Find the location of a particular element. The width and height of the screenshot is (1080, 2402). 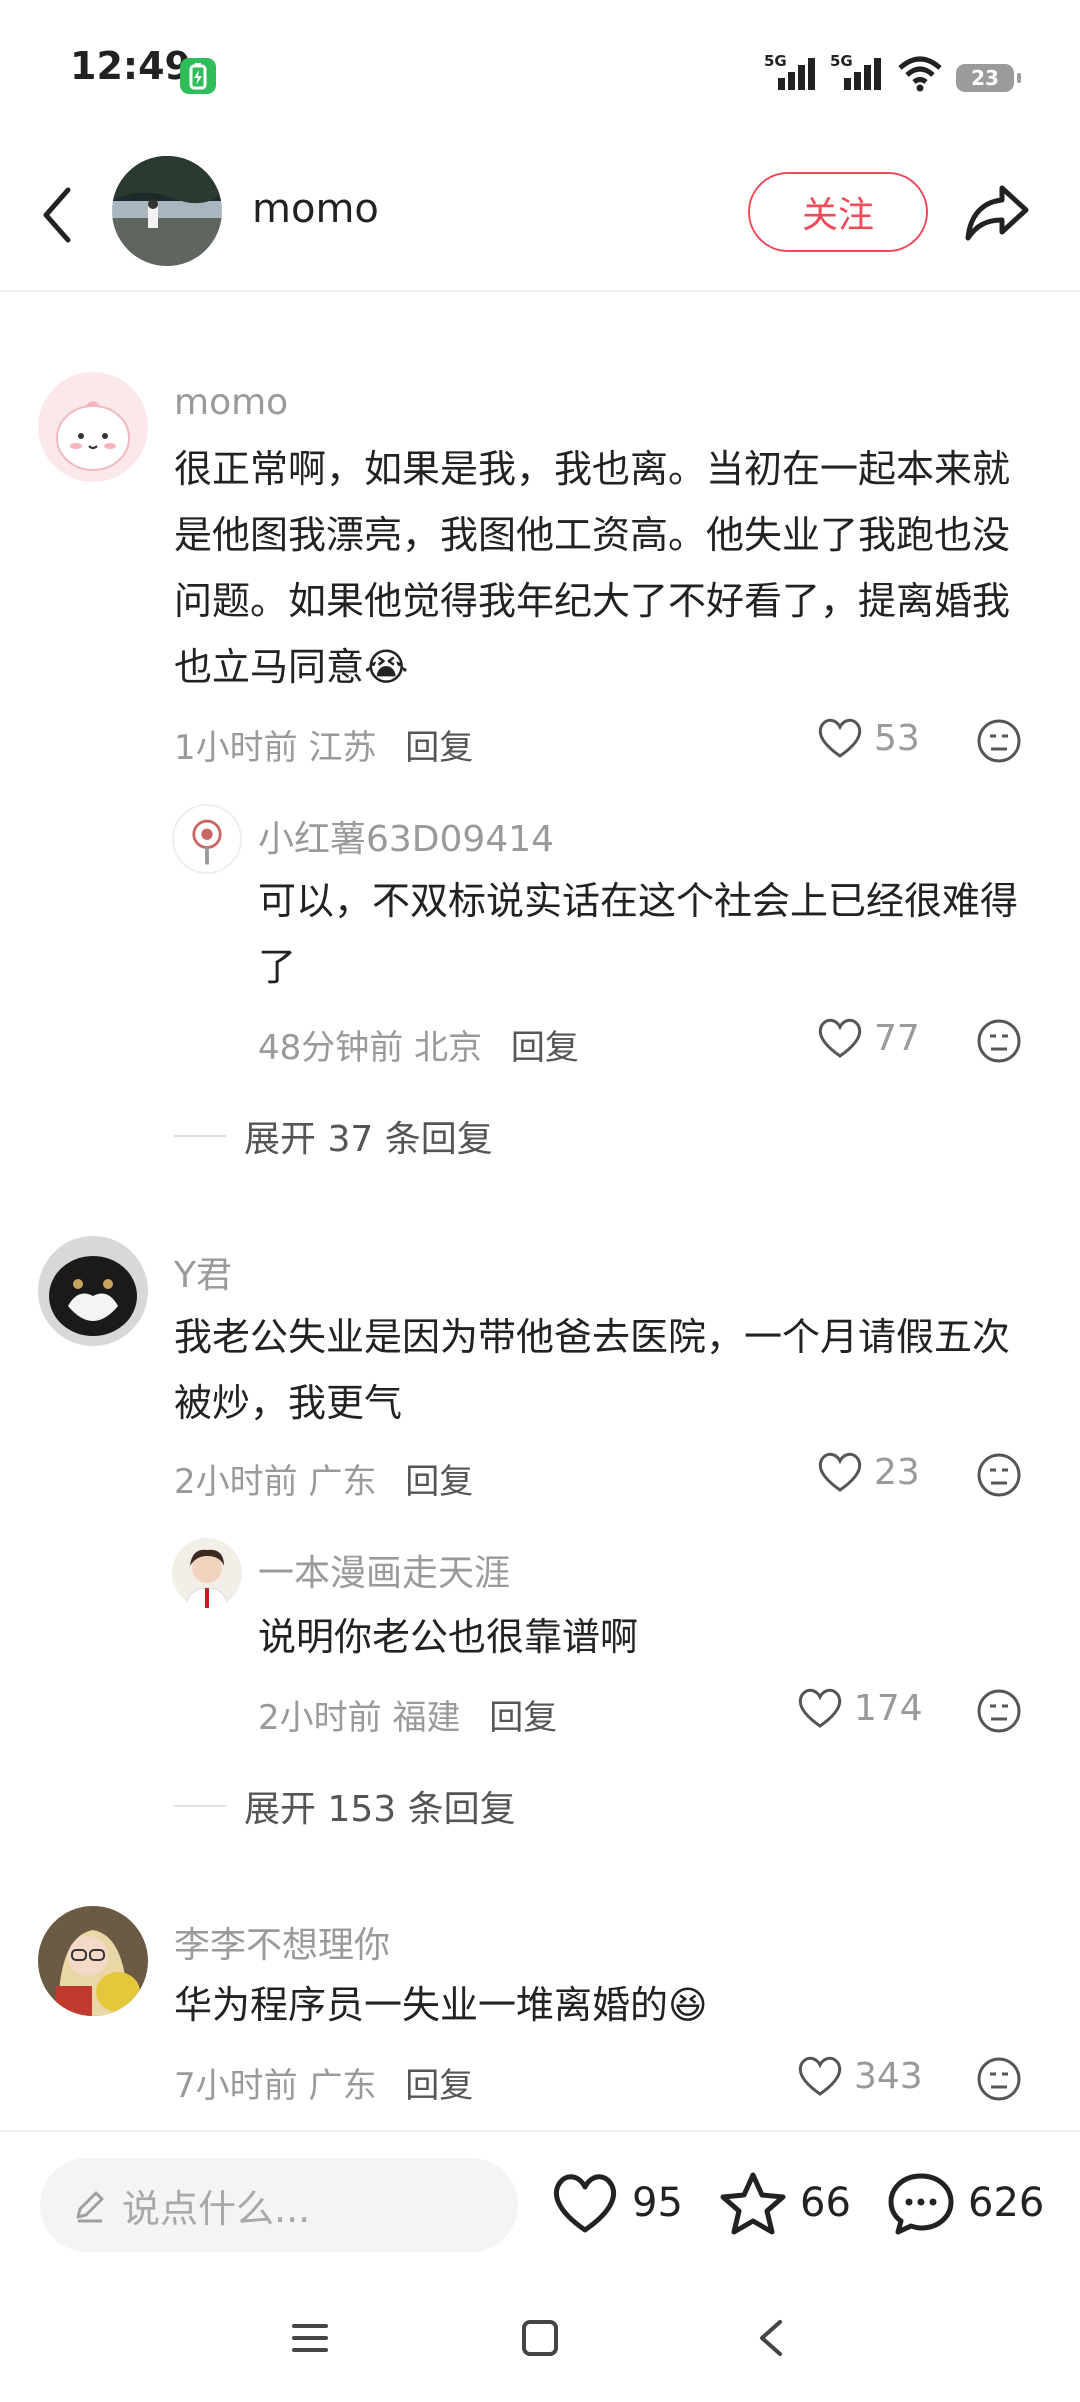

author-avatar is located at coordinates (167, 211).